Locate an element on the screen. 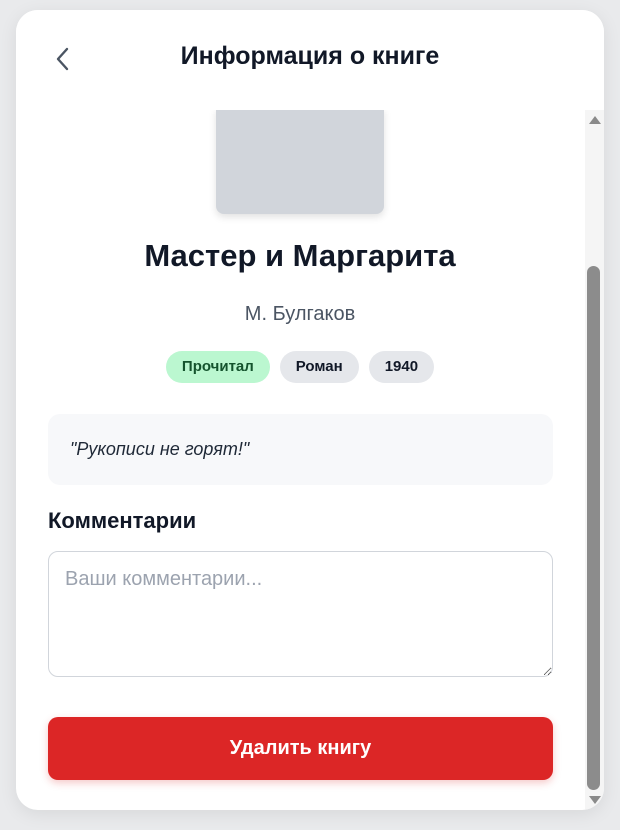  genre-badge: Роман is located at coordinates (319, 367).